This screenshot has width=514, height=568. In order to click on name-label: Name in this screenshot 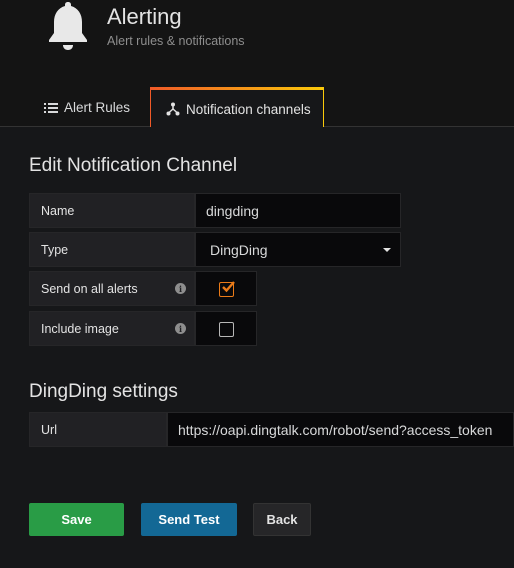, I will do `click(112, 210)`.